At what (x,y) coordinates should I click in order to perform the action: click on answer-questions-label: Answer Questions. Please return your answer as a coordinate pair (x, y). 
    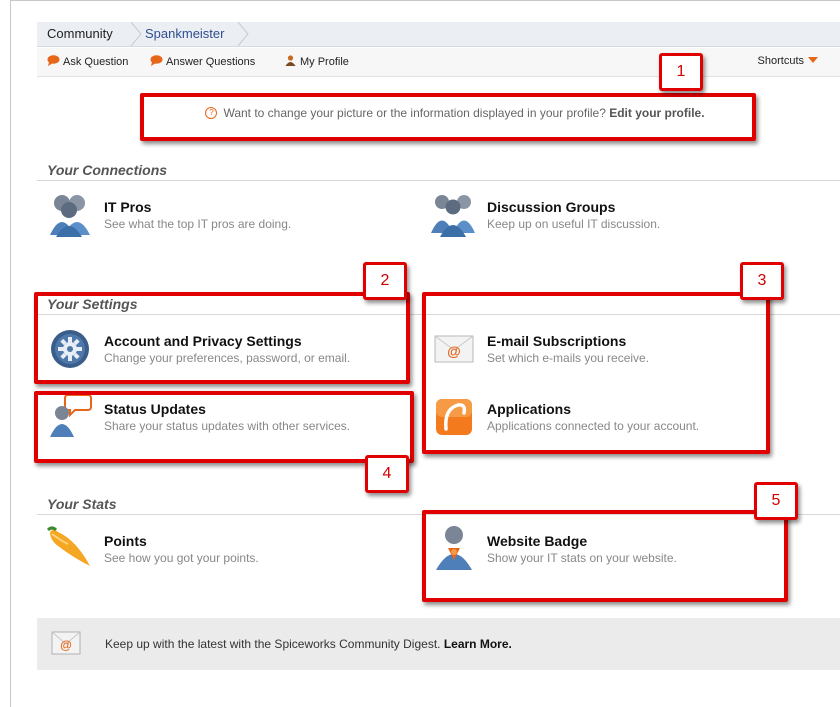
    Looking at the image, I should click on (211, 62).